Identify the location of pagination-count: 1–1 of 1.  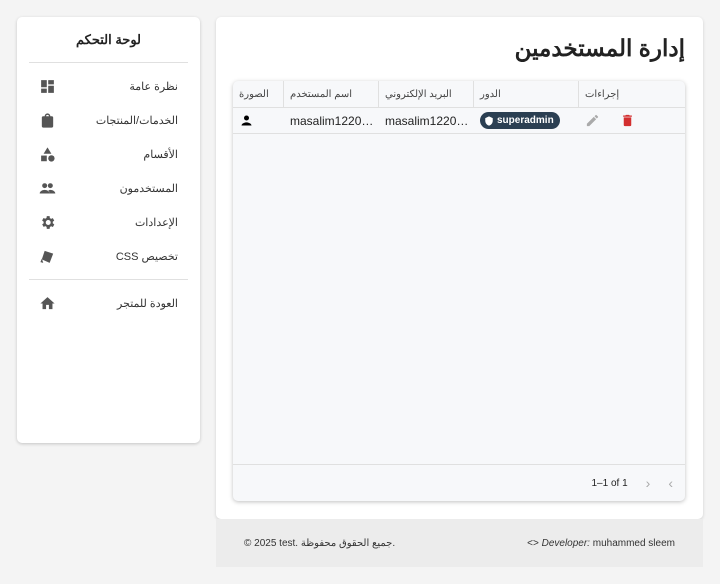
(609, 483).